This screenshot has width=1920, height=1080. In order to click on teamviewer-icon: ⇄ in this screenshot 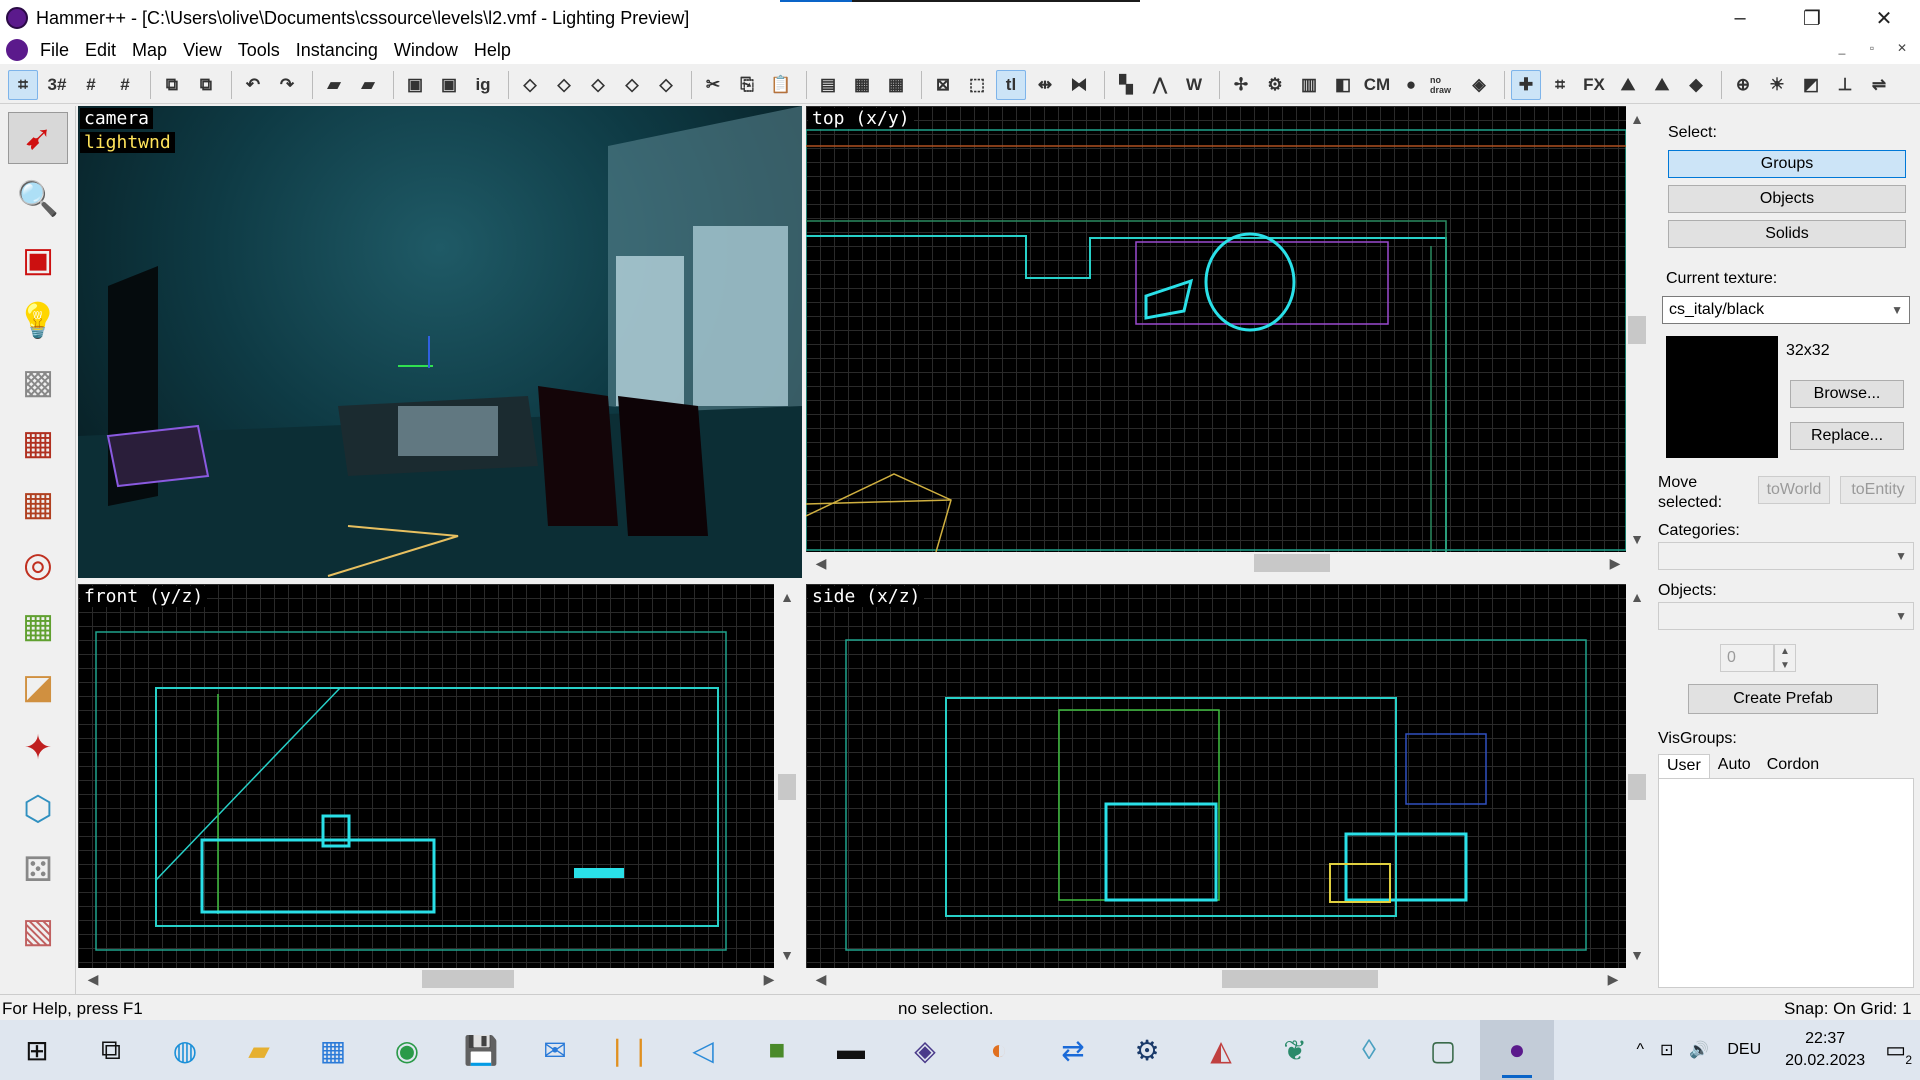, I will do `click(1073, 1050)`.